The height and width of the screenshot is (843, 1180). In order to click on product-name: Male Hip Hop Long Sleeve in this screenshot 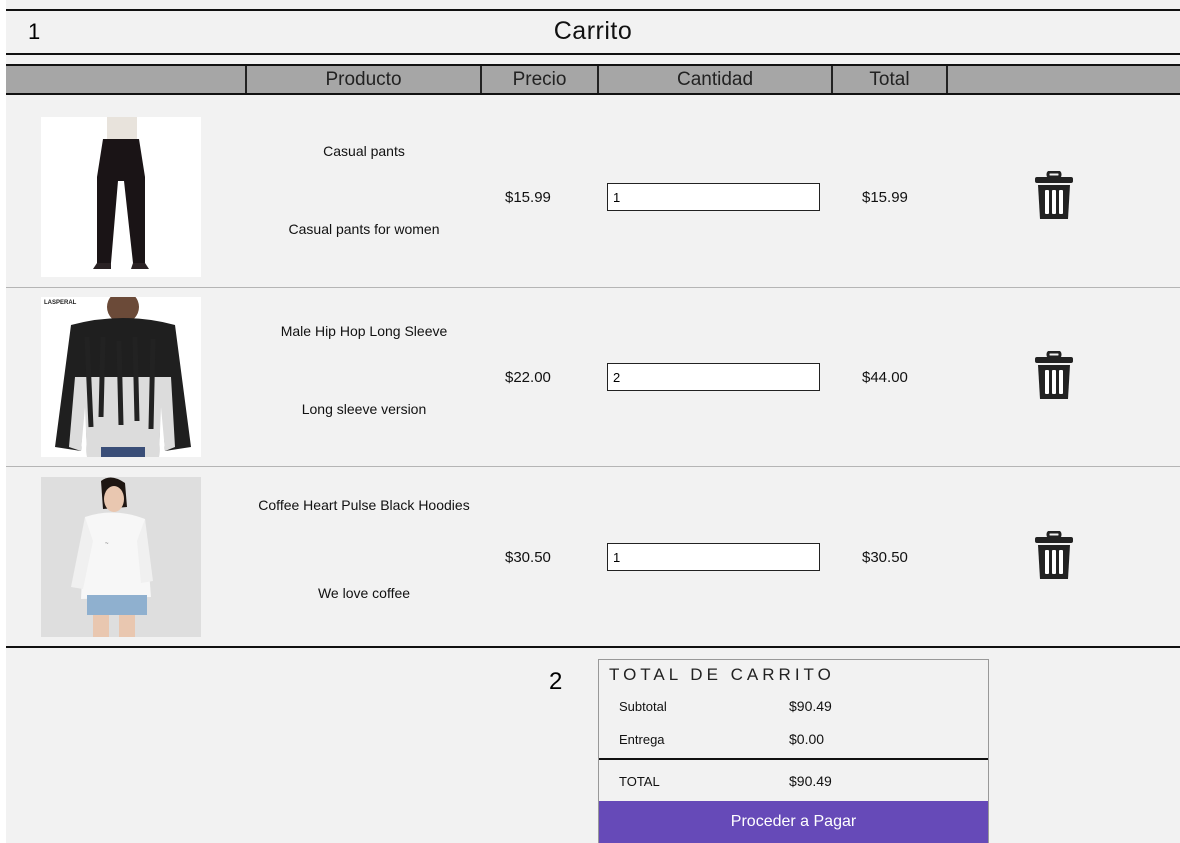, I will do `click(364, 331)`.